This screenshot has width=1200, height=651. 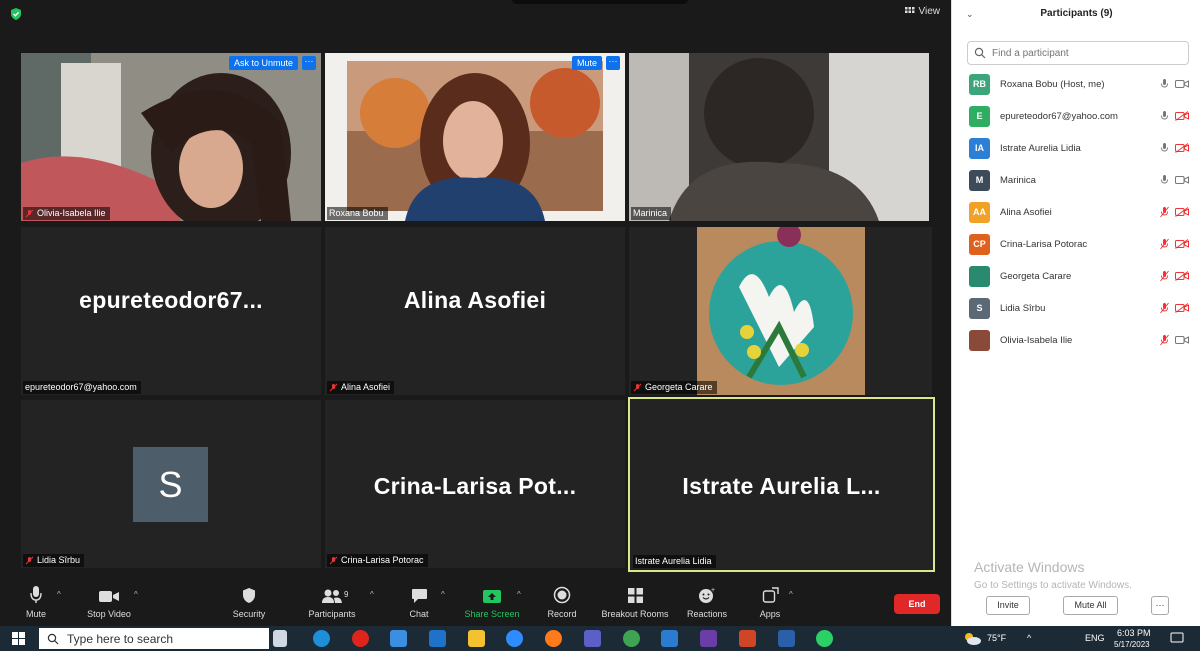 I want to click on participant-name: epureteodor67@yahoo.com, so click(x=1059, y=116).